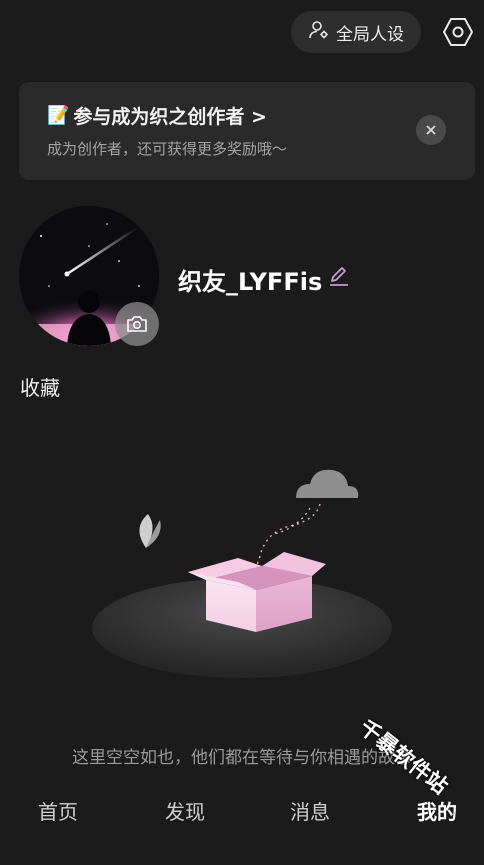 The width and height of the screenshot is (484, 865). Describe the element at coordinates (185, 810) in the screenshot. I see `nav-tab-discover: 发现` at that location.